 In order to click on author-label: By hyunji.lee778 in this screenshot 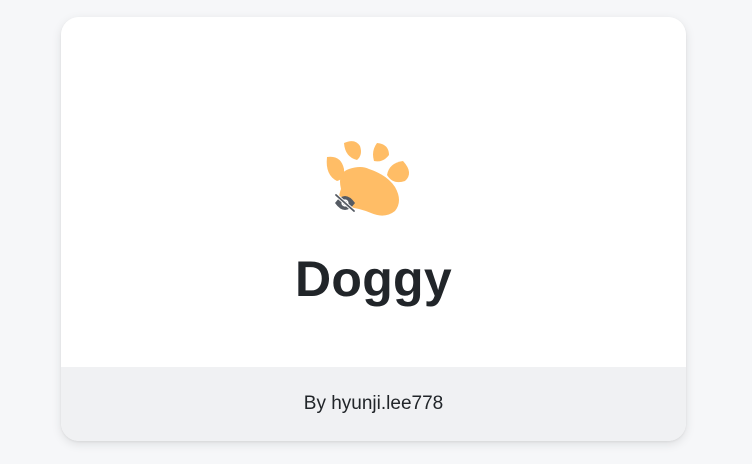, I will do `click(373, 403)`.